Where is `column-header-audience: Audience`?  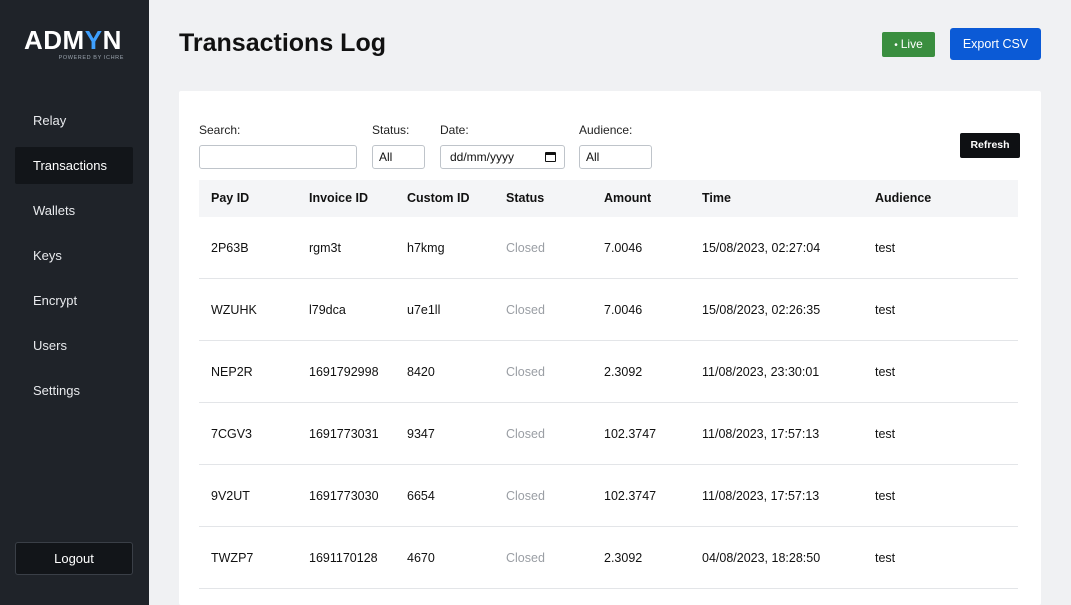
column-header-audience: Audience is located at coordinates (903, 198).